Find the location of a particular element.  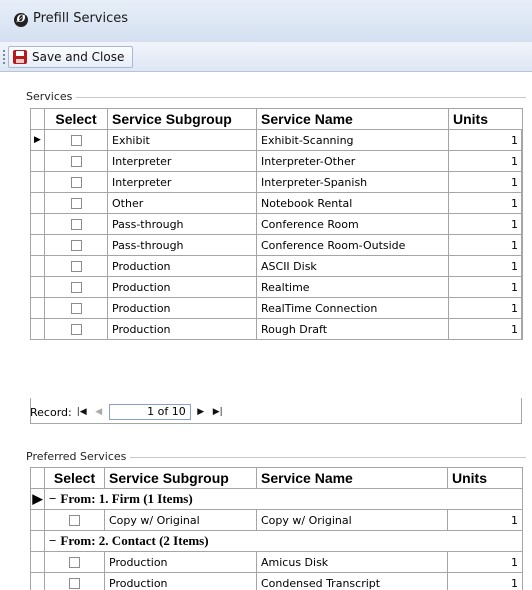

preferred-service-row: Copy w/ Original Copy w/ Original 1 is located at coordinates (276, 520).